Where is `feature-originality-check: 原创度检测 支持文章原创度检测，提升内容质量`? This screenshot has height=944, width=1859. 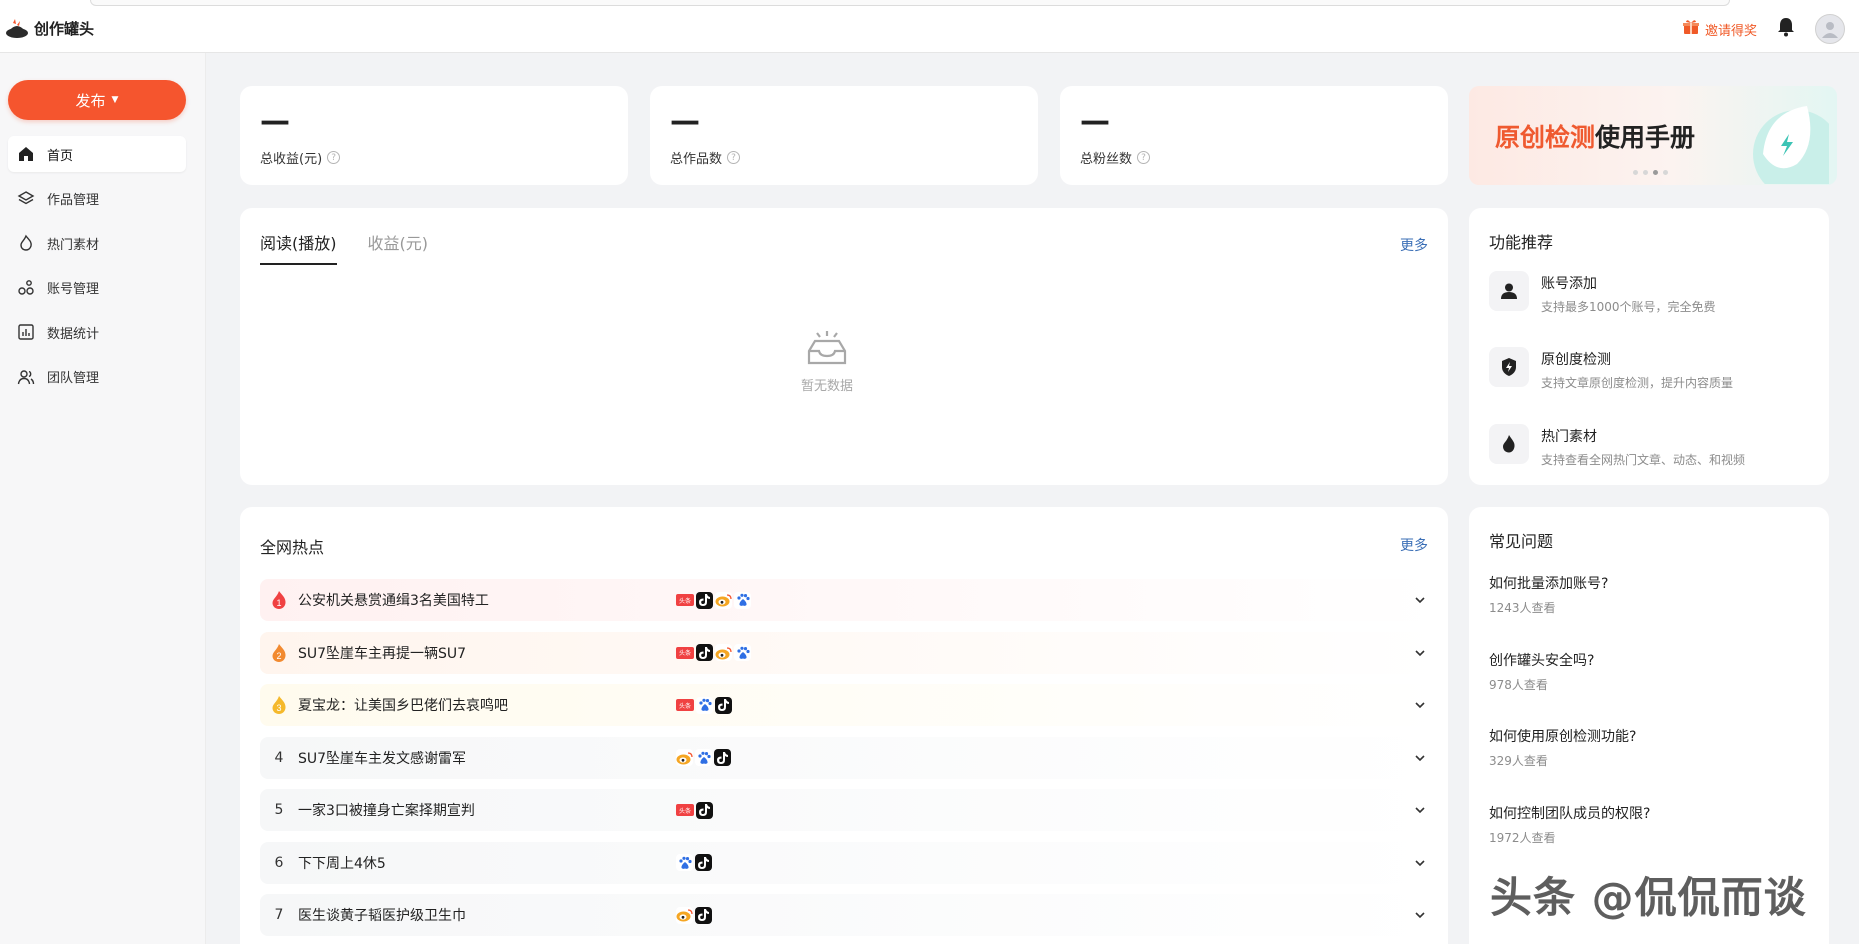 feature-originality-check: 原创度检测 支持文章原创度检测，提升内容质量 is located at coordinates (1611, 369).